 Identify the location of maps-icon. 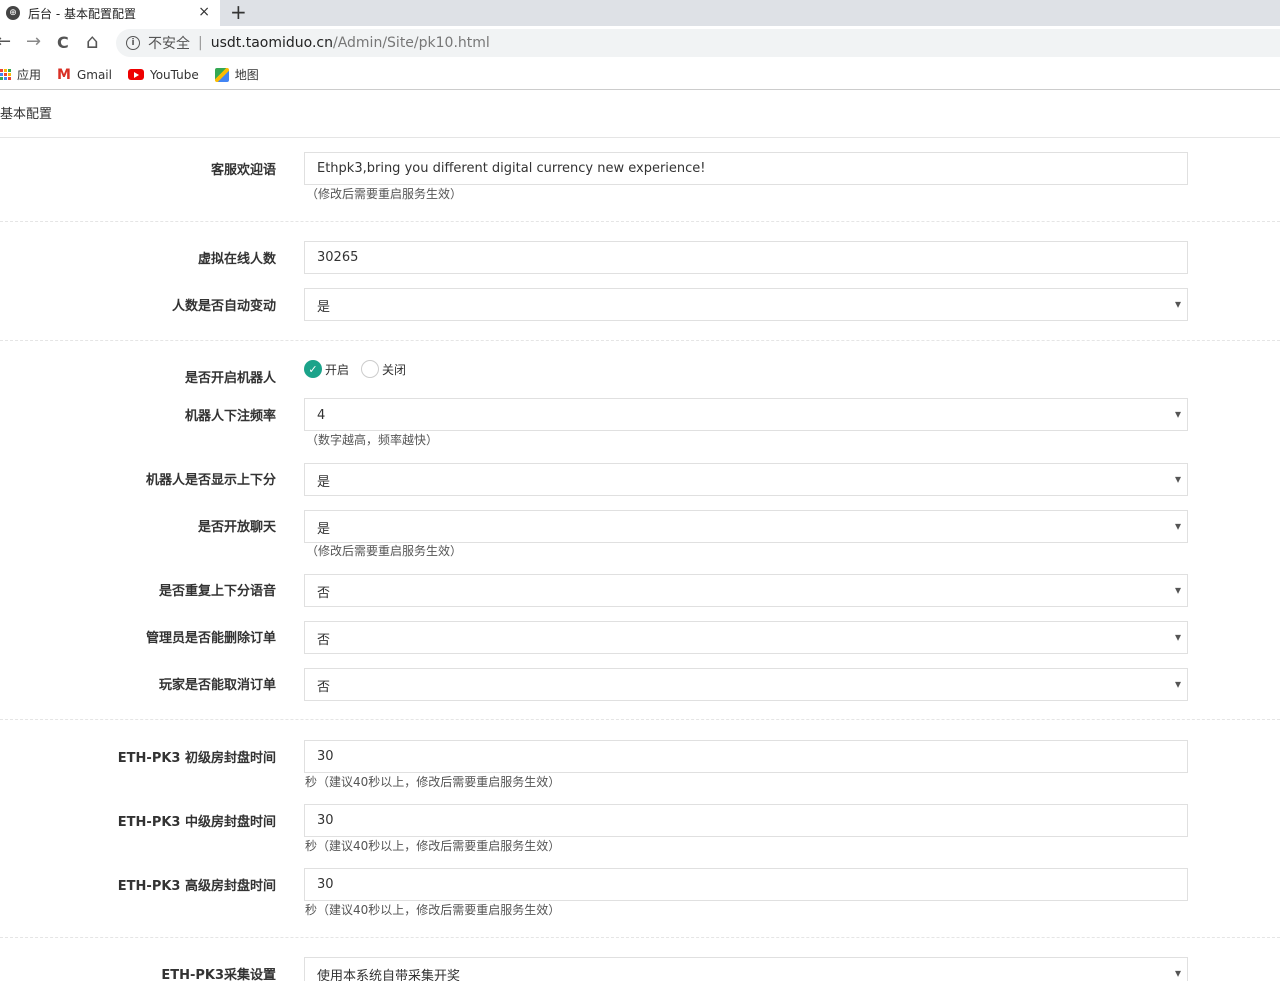
(221, 74).